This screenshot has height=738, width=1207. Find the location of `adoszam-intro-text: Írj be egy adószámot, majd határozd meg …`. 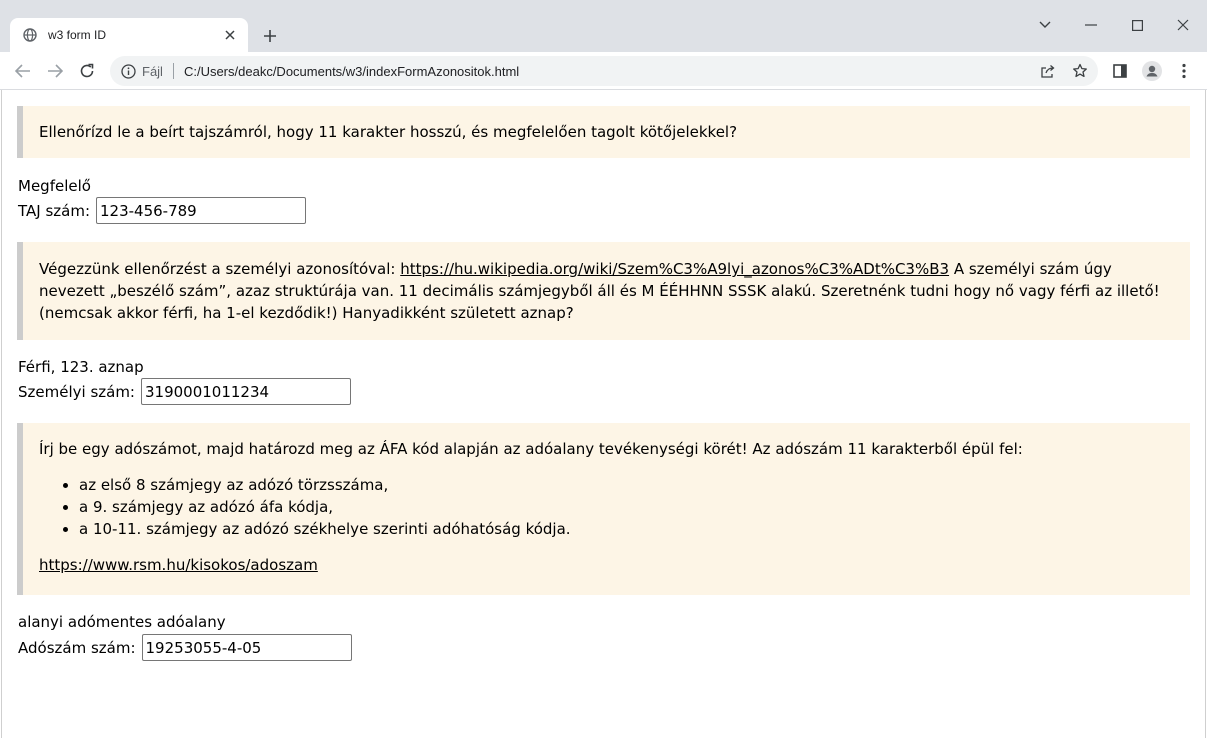

adoszam-intro-text: Írj be egy adószámot, majd határozd meg … is located at coordinates (531, 449).